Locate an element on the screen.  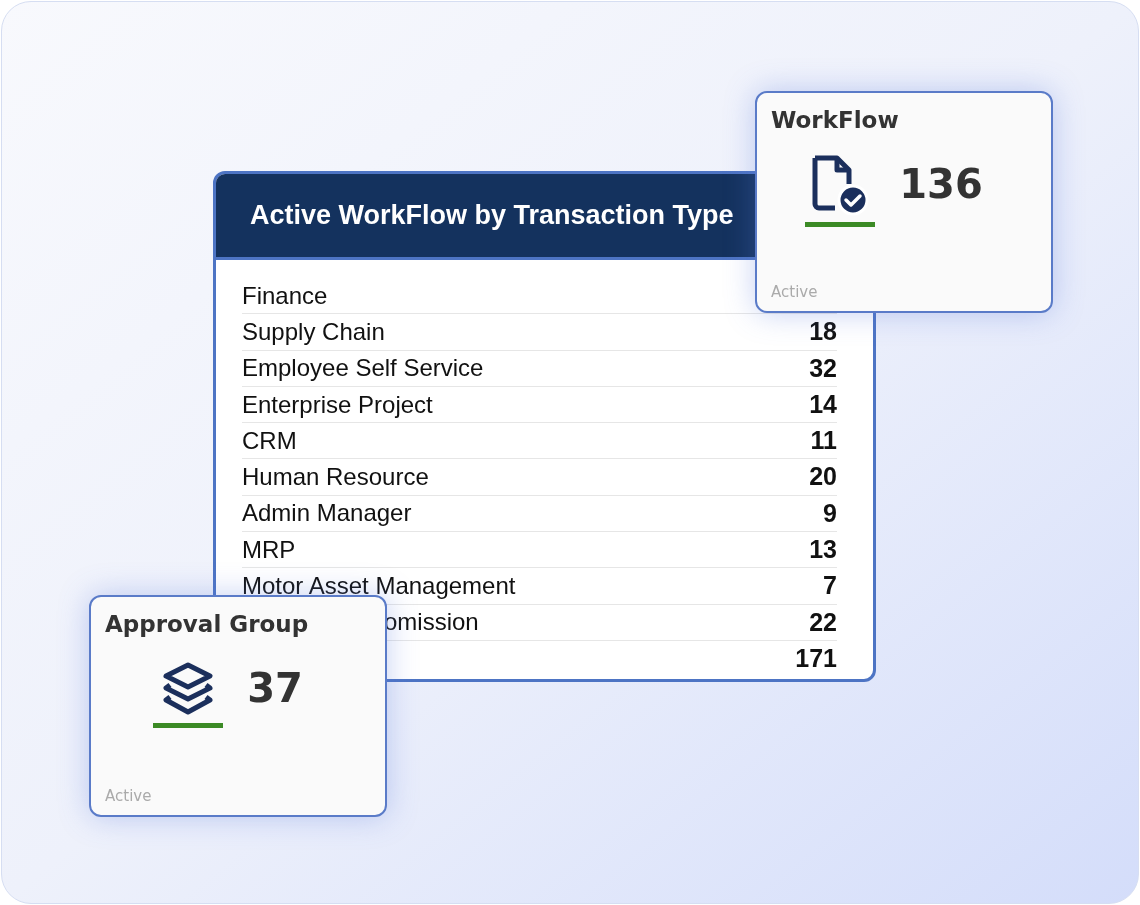
row-label: Supply Chain is located at coordinates (313, 331).